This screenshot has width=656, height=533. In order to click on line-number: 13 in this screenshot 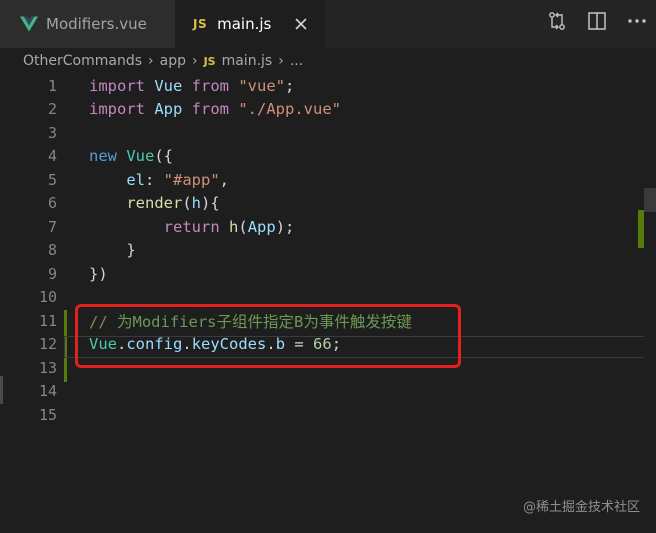, I will do `click(47, 367)`.